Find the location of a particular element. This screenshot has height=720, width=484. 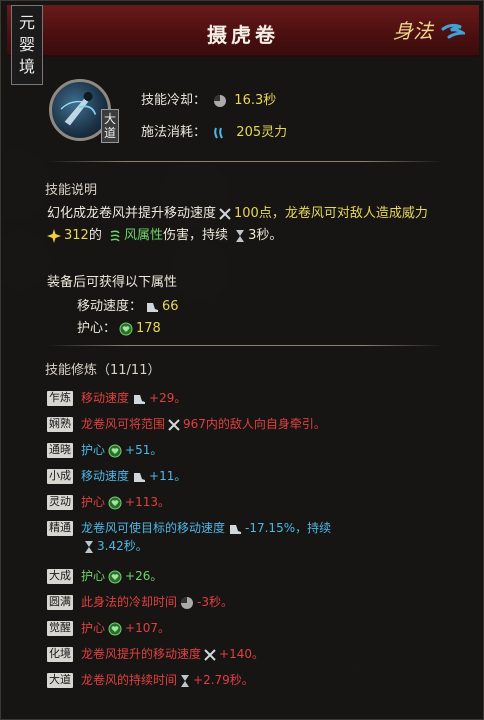

mod-text: 护心 +107。 is located at coordinates (125, 628).